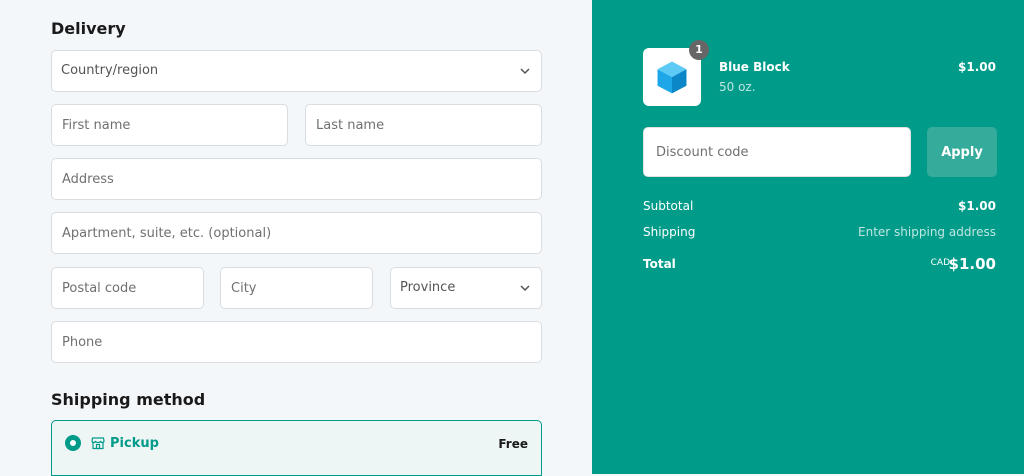 This screenshot has height=476, width=1024. I want to click on radio-selected, so click(73, 443).